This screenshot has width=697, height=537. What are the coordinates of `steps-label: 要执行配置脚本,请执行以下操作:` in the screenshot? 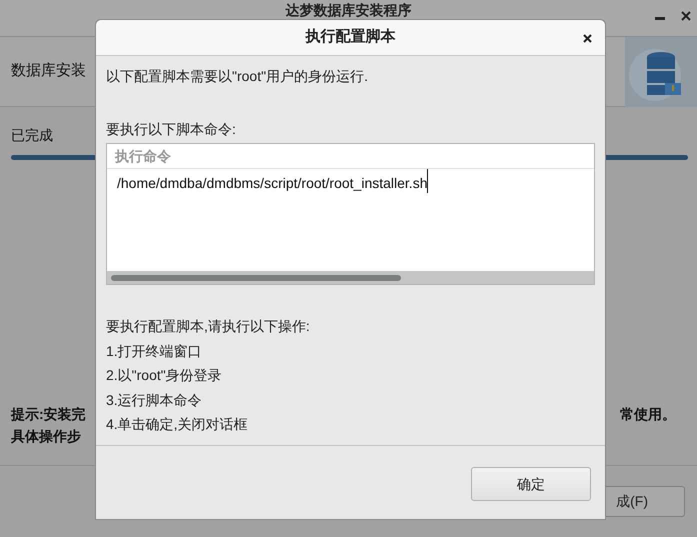 It's located at (208, 326).